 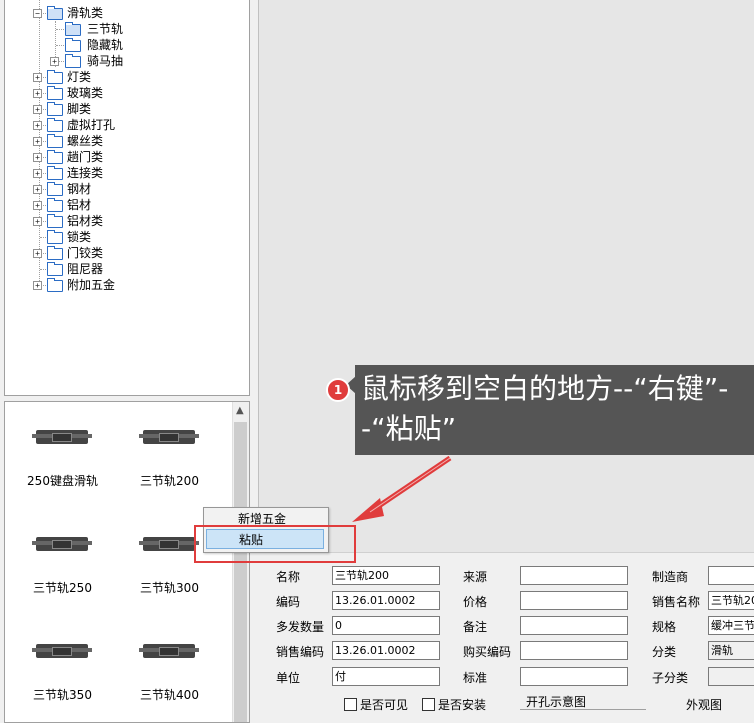 I want to click on install-checkbox, so click(x=428, y=704).